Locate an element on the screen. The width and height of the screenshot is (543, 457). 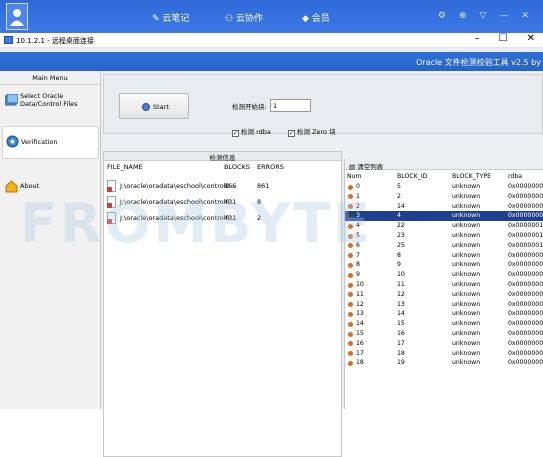
table-row: 11 12 unknown 0x00000006 is located at coordinates (444, 295).